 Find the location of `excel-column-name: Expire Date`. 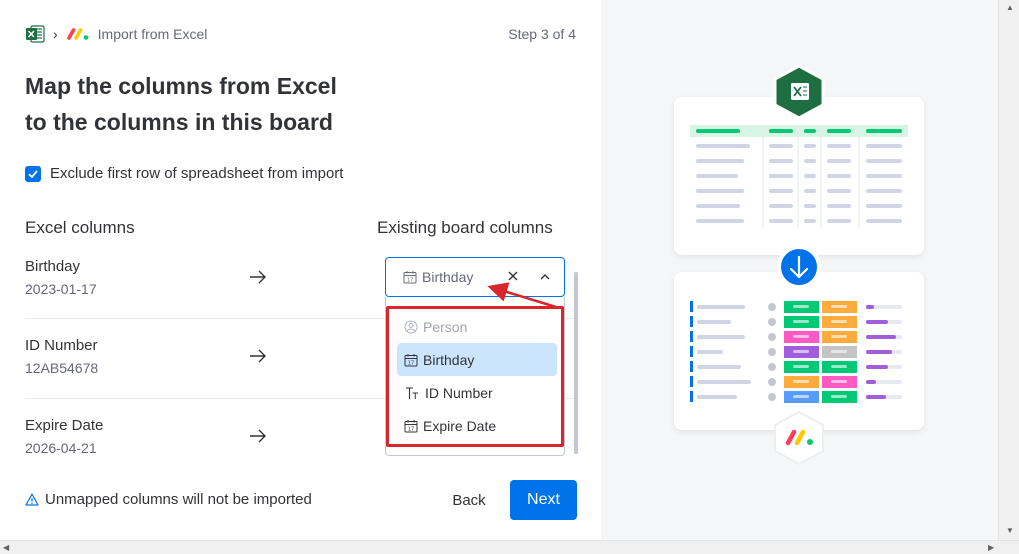

excel-column-name: Expire Date is located at coordinates (64, 425).